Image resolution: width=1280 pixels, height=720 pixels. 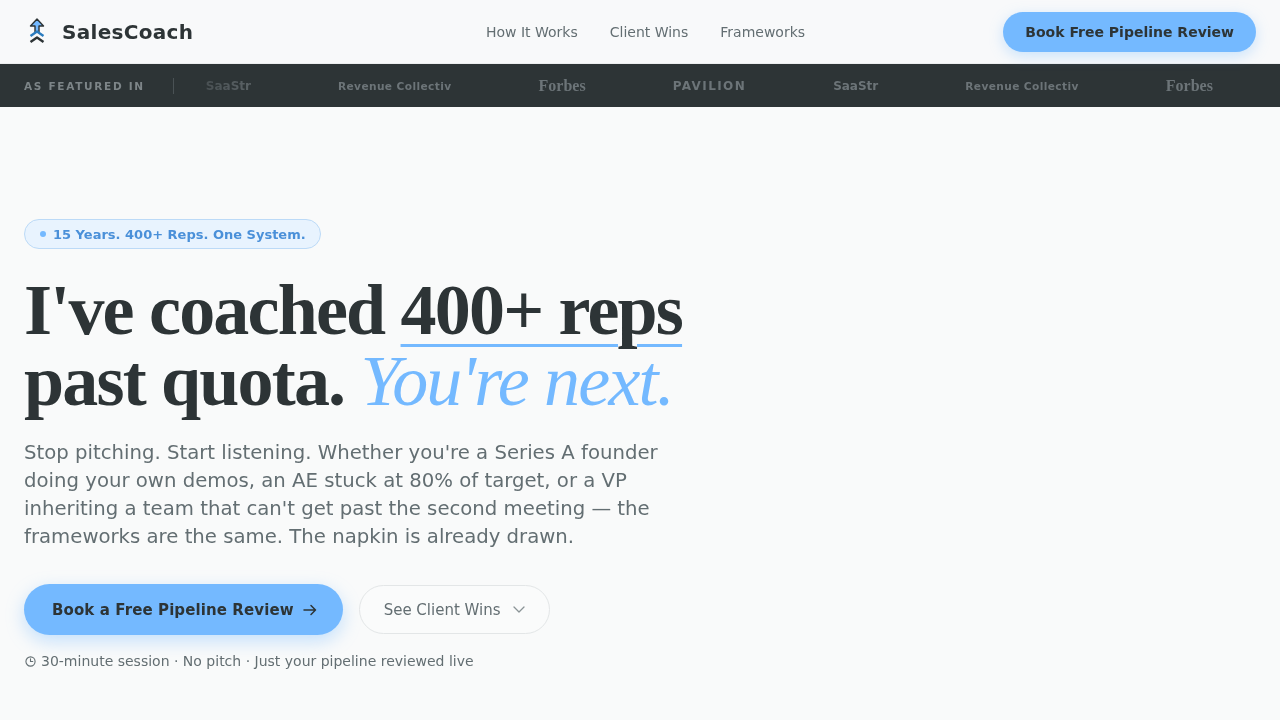 What do you see at coordinates (37, 31) in the screenshot?
I see `chevron-arrow-logo-icon` at bounding box center [37, 31].